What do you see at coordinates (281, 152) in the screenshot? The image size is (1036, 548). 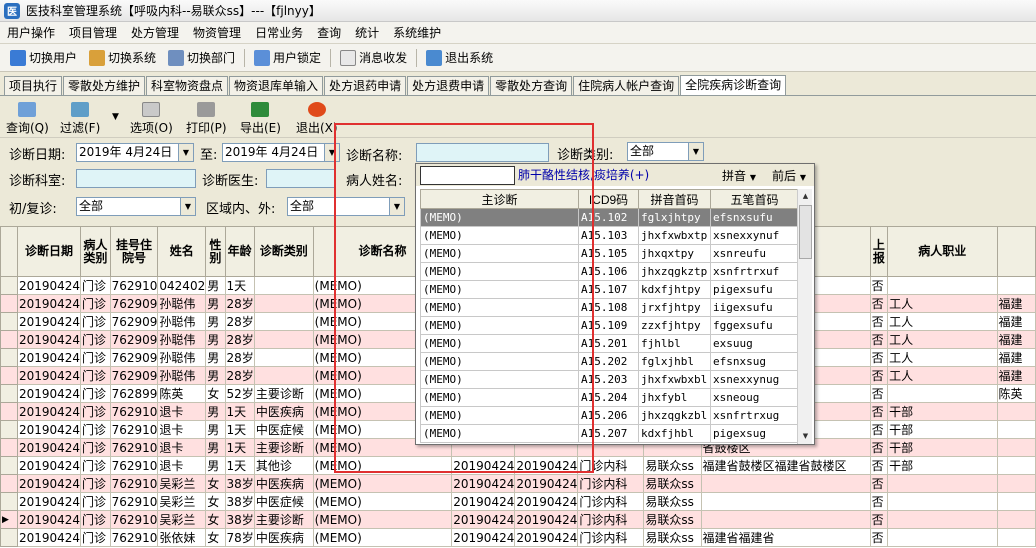 I see `date-to-picker: 2019年 4月24日 ▼` at bounding box center [281, 152].